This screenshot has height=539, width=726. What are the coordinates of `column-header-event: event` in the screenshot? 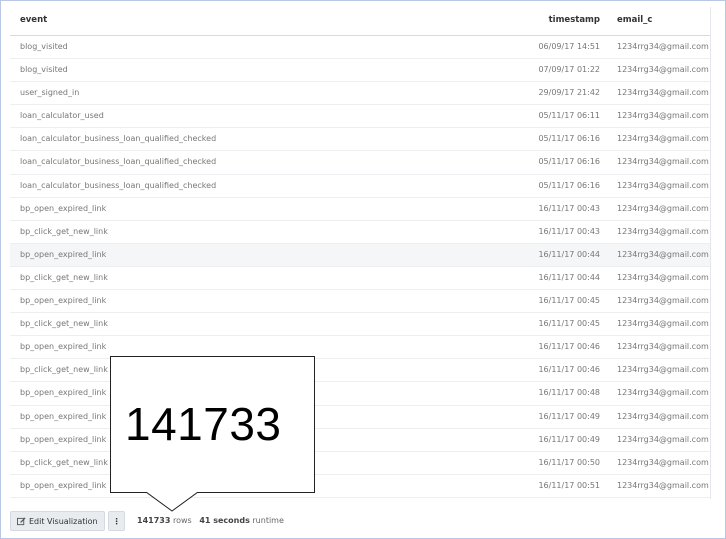 It's located at (33, 20).